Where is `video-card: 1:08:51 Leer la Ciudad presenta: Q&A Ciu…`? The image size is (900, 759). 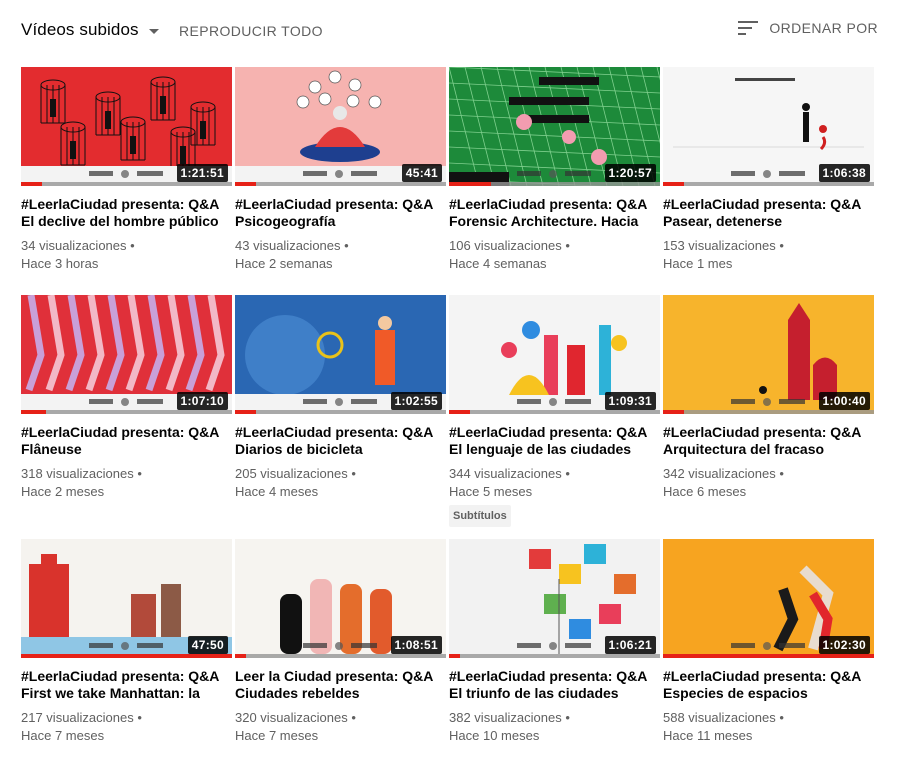
video-card: 1:08:51 Leer la Ciudad presenta: Q&A Ciu… is located at coordinates (340, 642).